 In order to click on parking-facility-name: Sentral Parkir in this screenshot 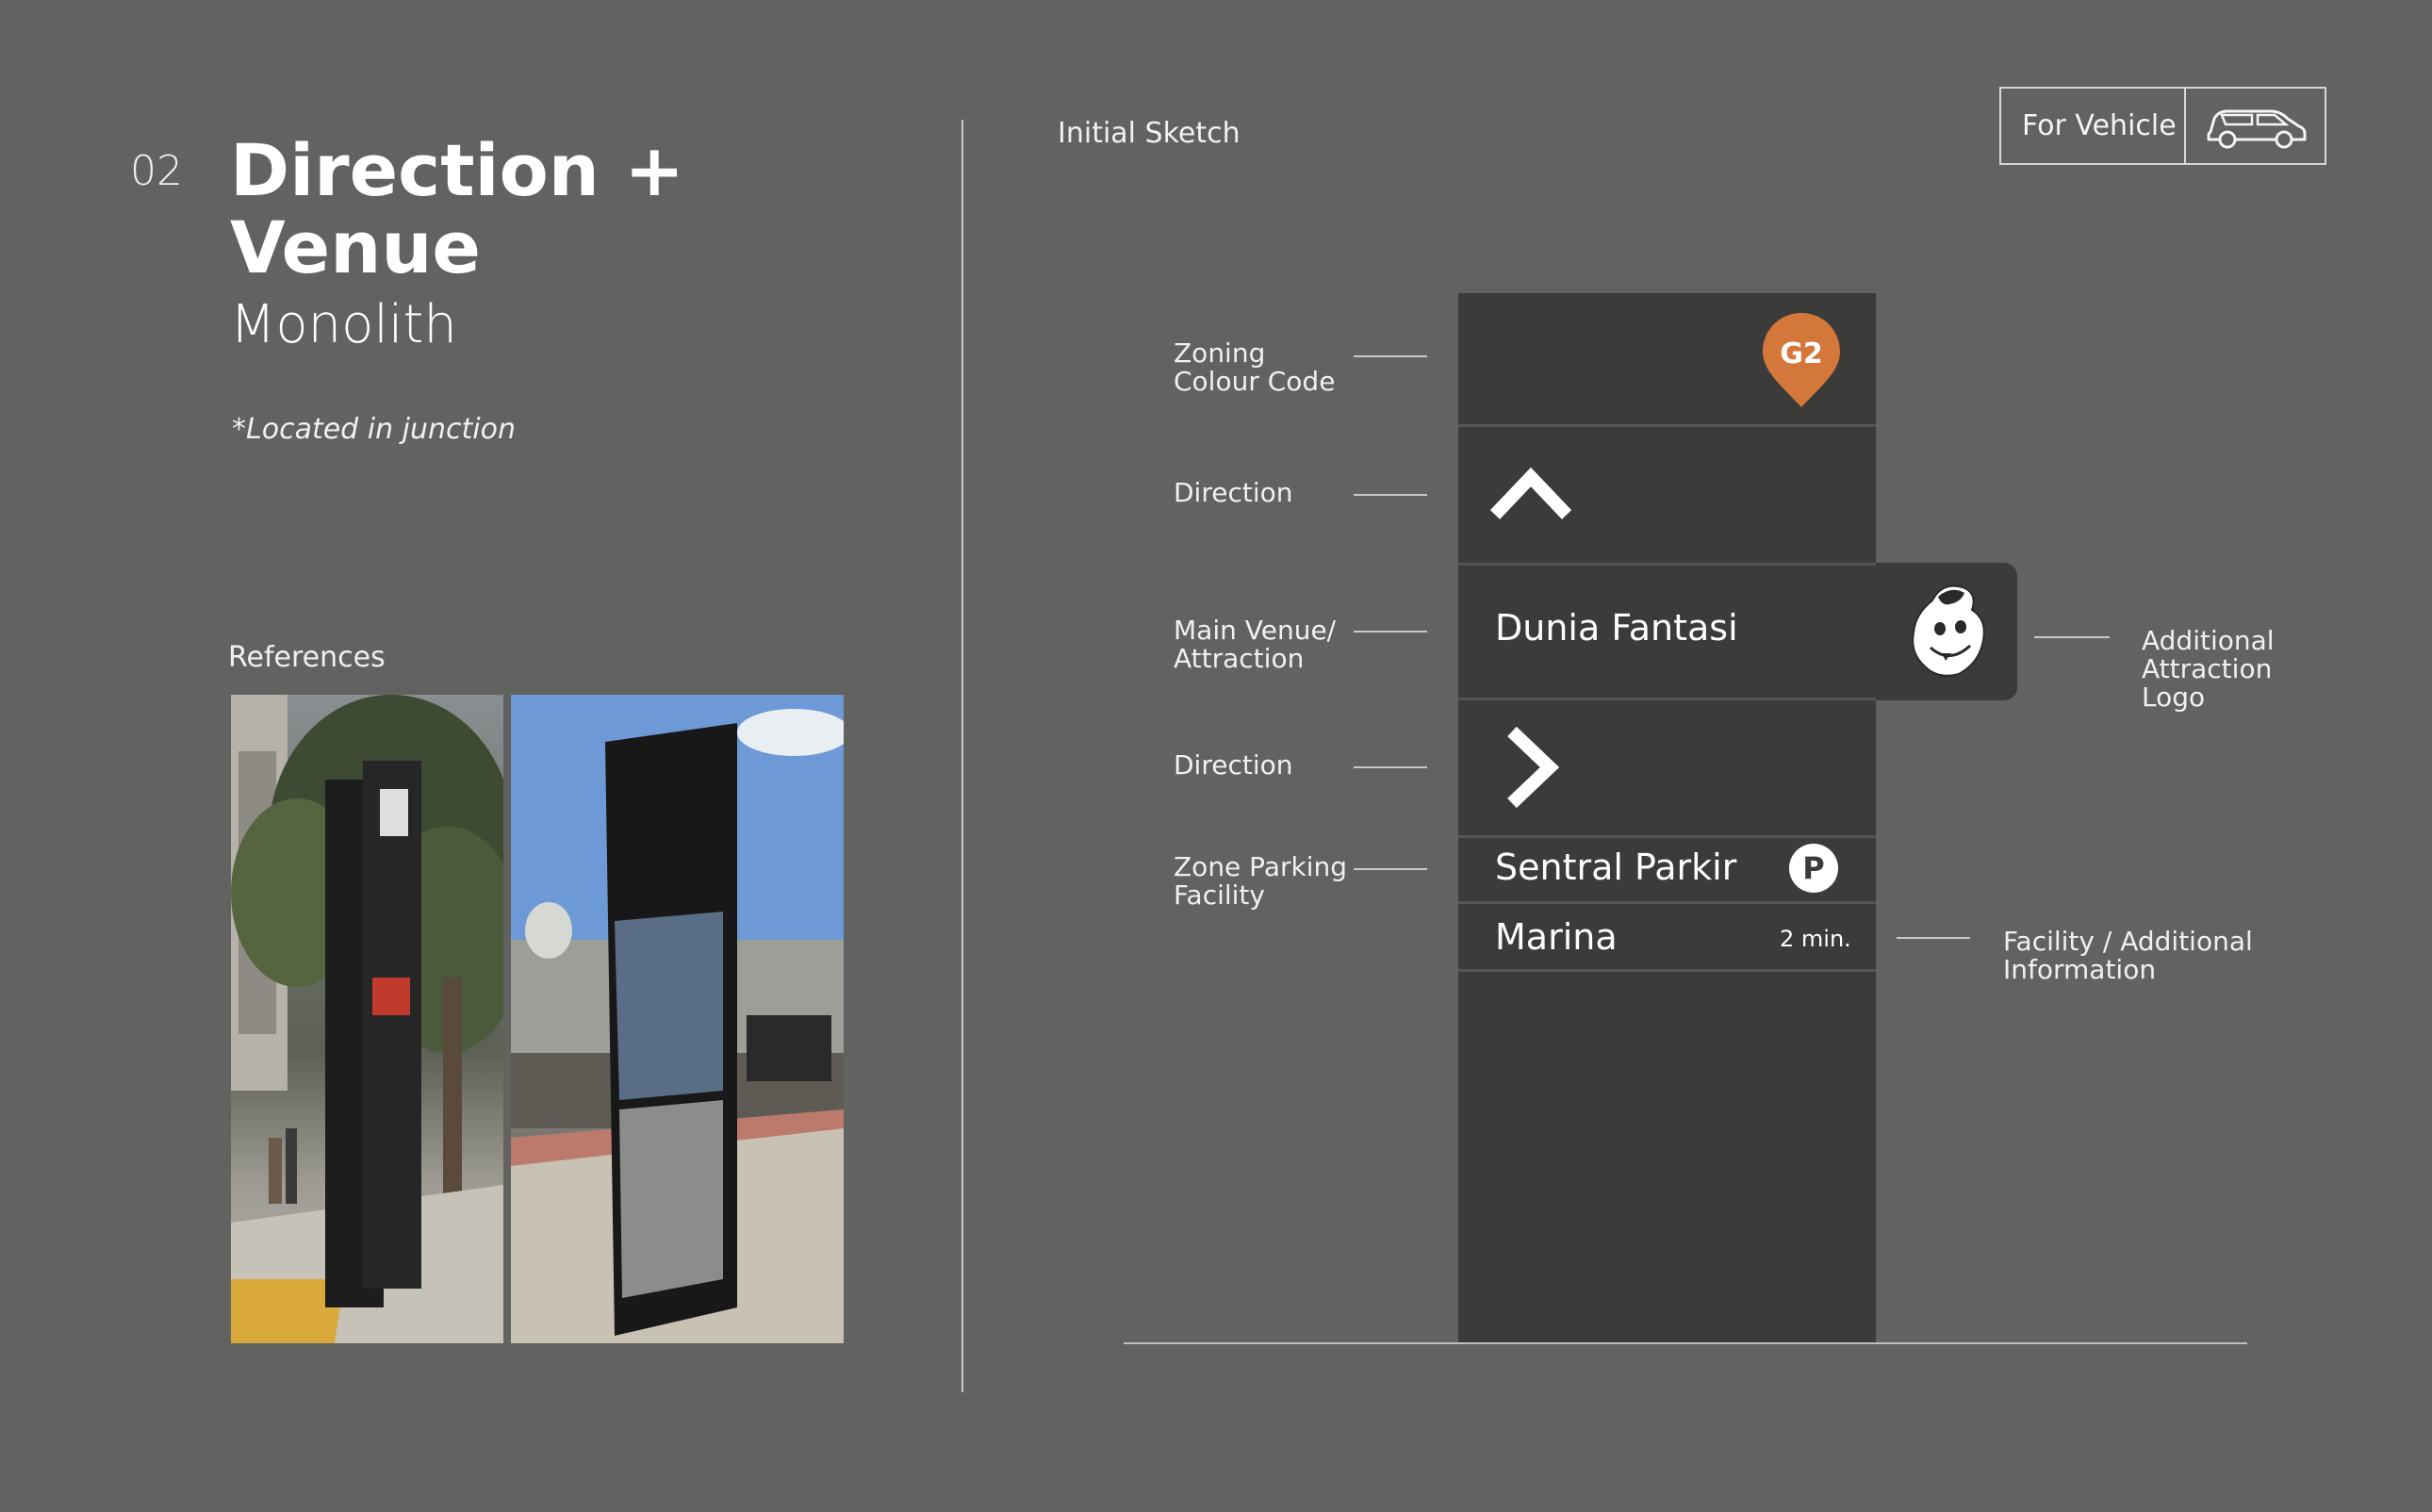, I will do `click(1616, 867)`.